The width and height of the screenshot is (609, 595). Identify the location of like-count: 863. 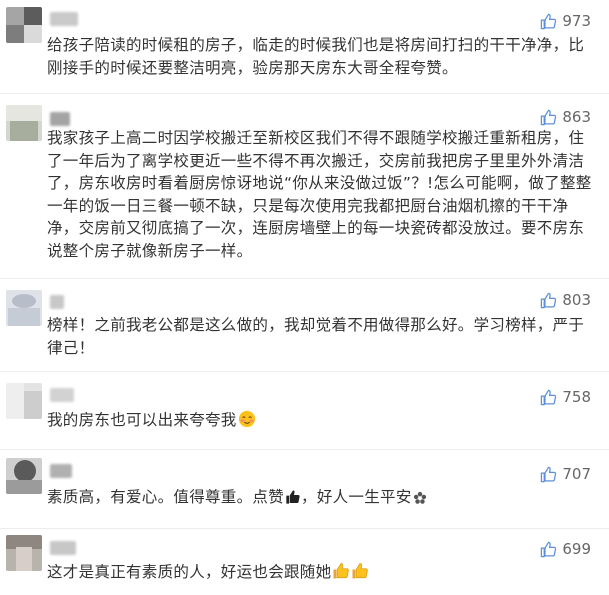
(576, 117).